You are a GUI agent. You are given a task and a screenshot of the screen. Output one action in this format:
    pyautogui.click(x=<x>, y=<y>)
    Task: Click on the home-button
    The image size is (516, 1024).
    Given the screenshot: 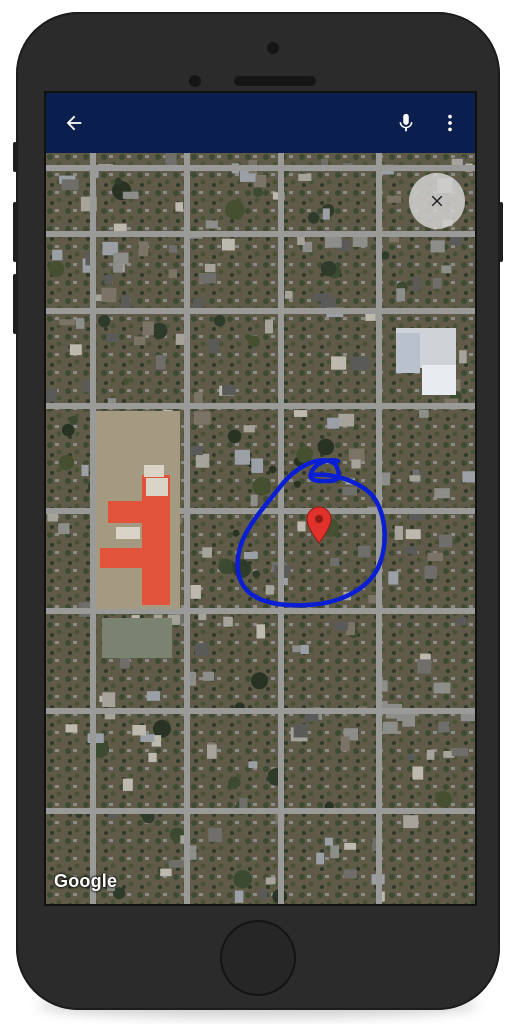 What is the action you would take?
    pyautogui.click(x=258, y=958)
    